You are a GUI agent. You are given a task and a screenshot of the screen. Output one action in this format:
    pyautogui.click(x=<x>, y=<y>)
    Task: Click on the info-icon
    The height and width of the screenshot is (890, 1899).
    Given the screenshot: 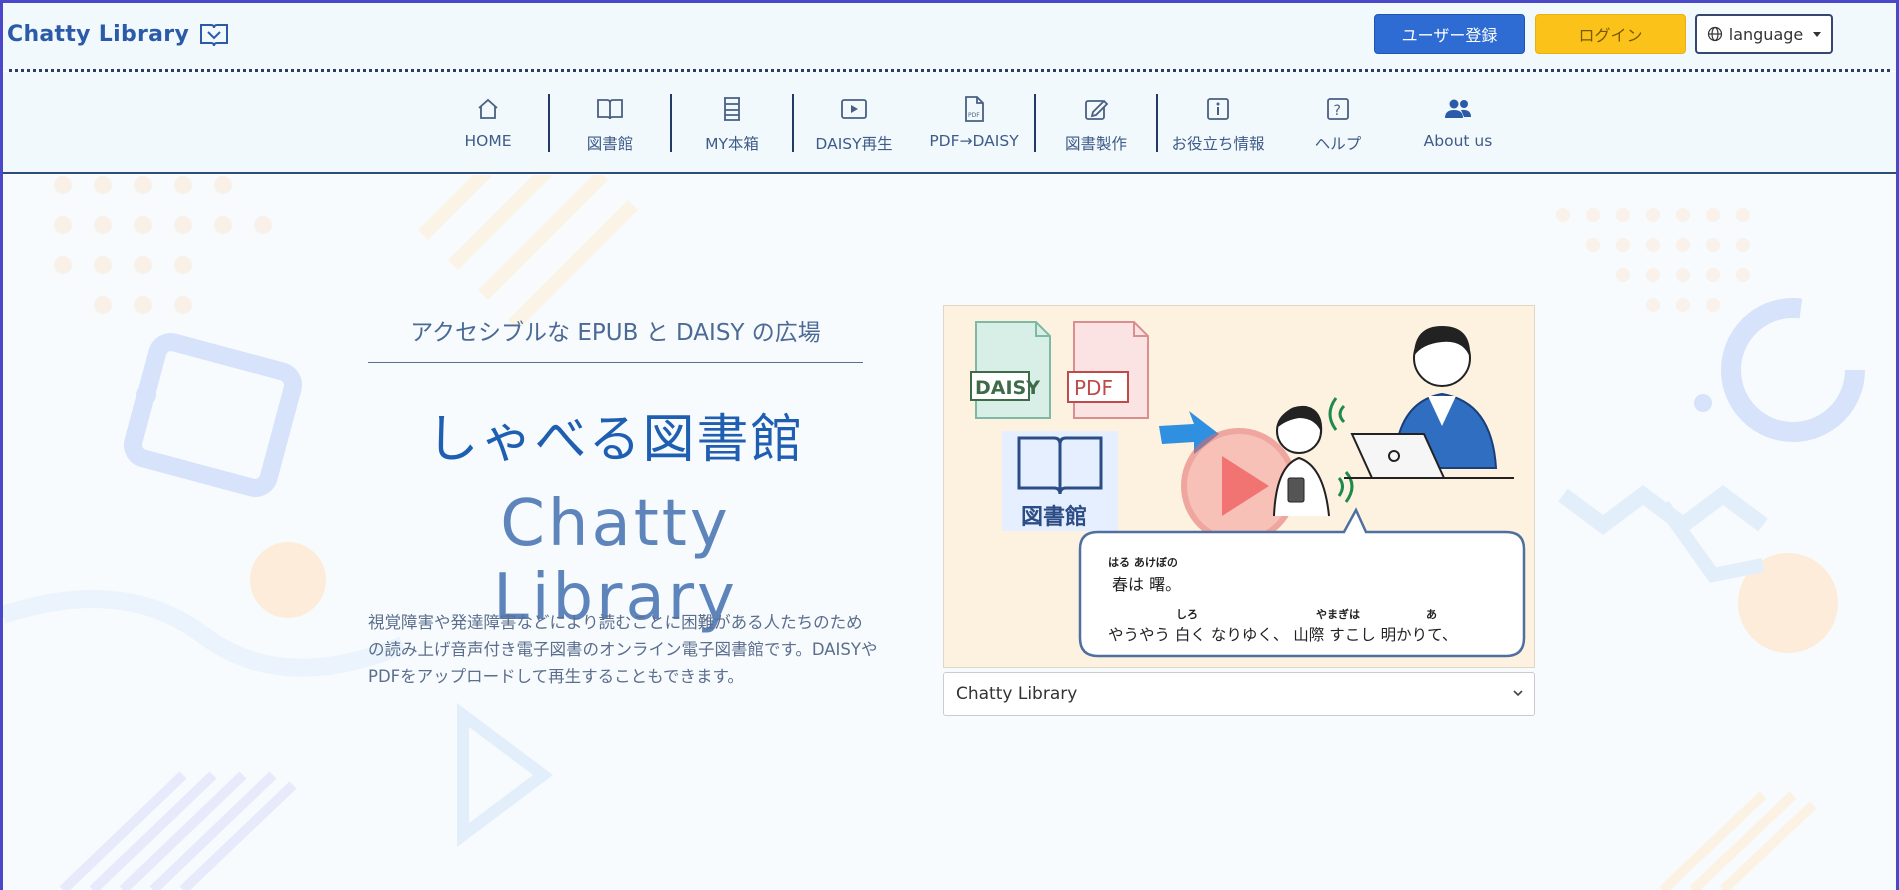 What is the action you would take?
    pyautogui.click(x=1218, y=109)
    